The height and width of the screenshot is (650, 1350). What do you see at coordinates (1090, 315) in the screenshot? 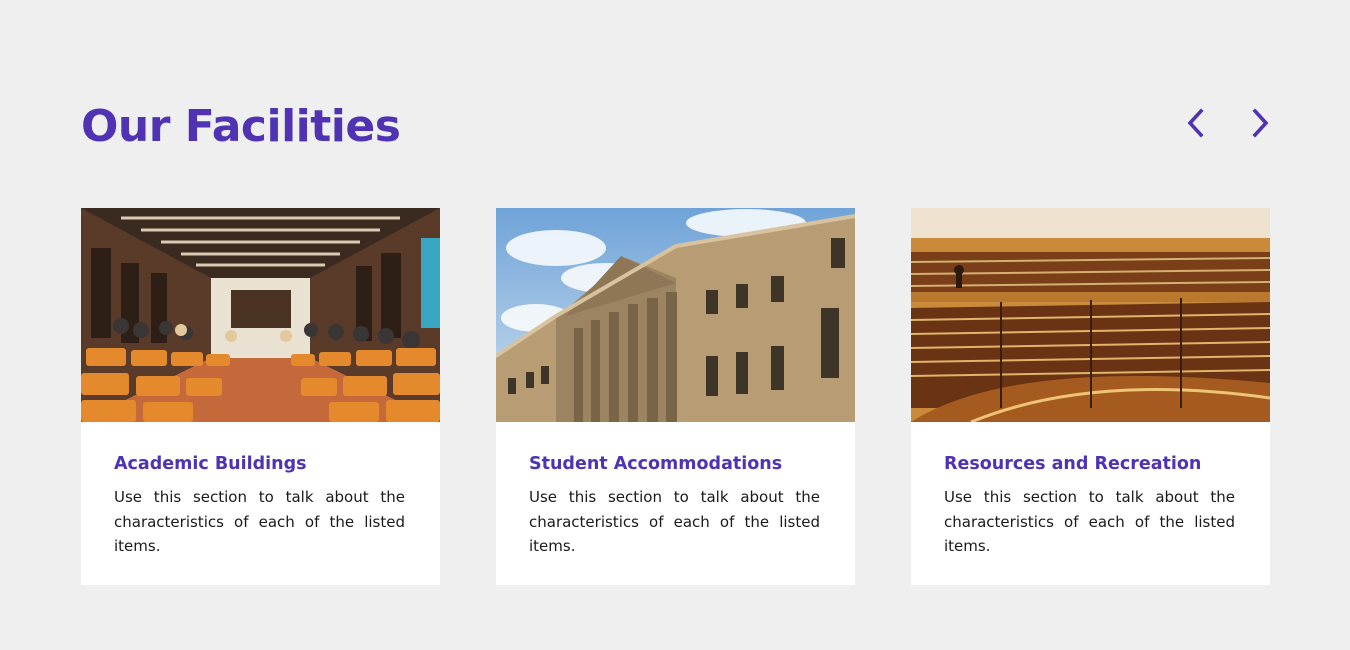
I see `library-image` at bounding box center [1090, 315].